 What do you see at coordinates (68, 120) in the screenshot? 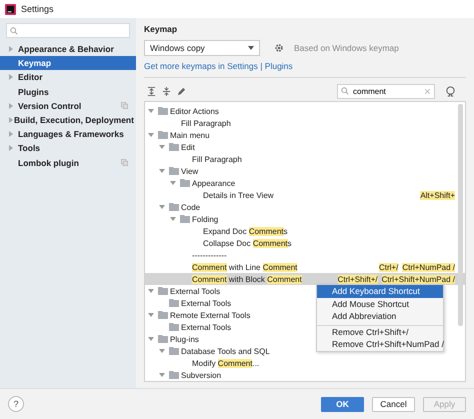
I see `sidebar-item: Build, Execution, Deployment` at bounding box center [68, 120].